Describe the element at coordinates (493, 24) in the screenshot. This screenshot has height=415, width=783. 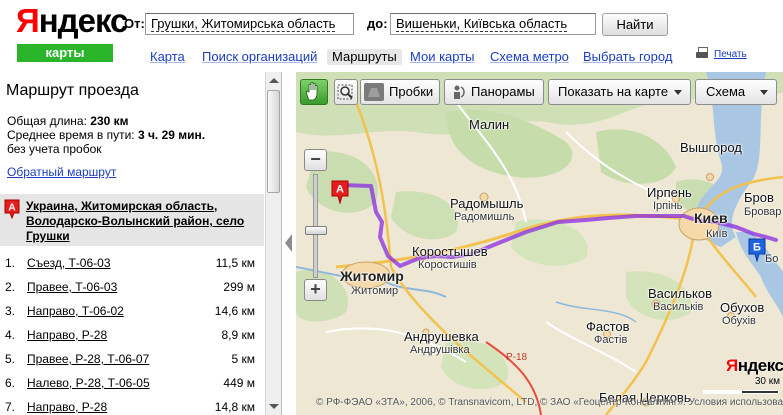
I see `to-input: Вишеньки, Київська область` at that location.